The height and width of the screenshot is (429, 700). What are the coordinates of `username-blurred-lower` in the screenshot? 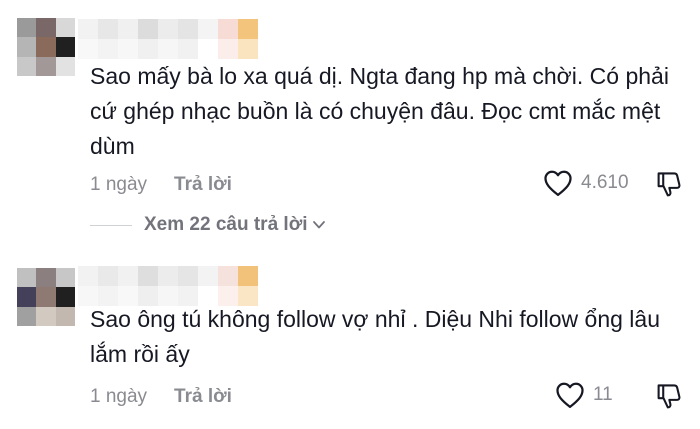 It's located at (168, 49).